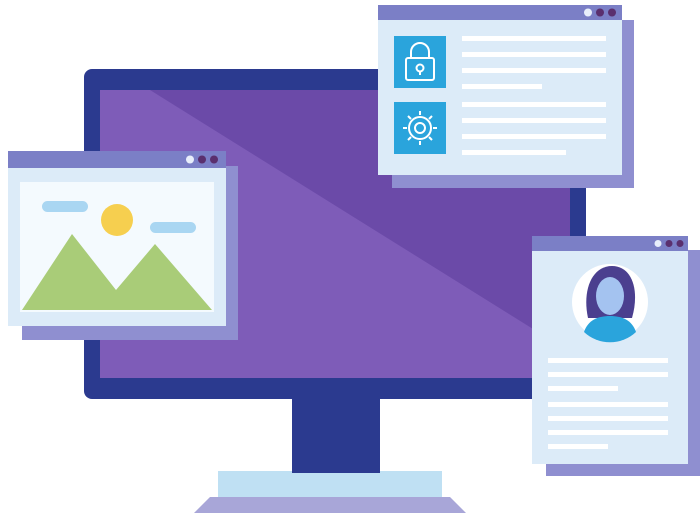 The width and height of the screenshot is (700, 513). I want to click on profile-card-icon, so click(616, 356).